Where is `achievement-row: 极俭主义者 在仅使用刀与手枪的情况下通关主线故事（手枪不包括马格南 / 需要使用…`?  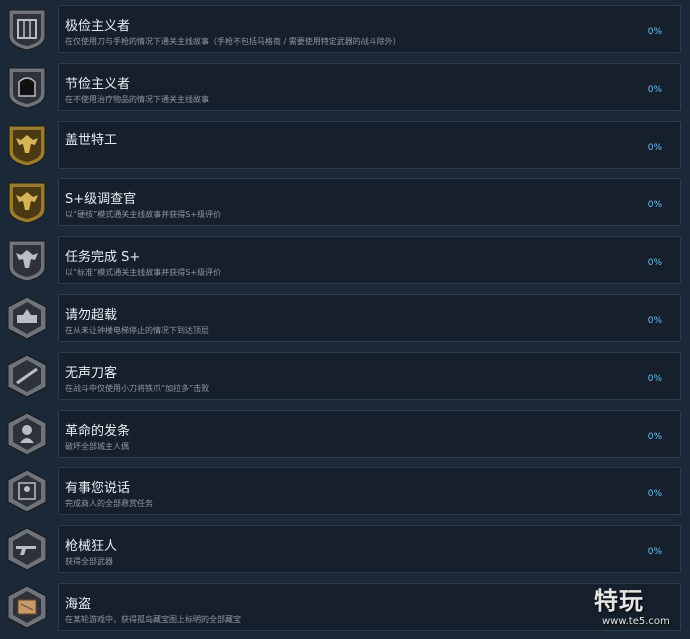 achievement-row: 极俭主义者 在仅使用刀与手枪的情况下通关主线故事（手枪不包括马格南 / 需要使用… is located at coordinates (345, 32).